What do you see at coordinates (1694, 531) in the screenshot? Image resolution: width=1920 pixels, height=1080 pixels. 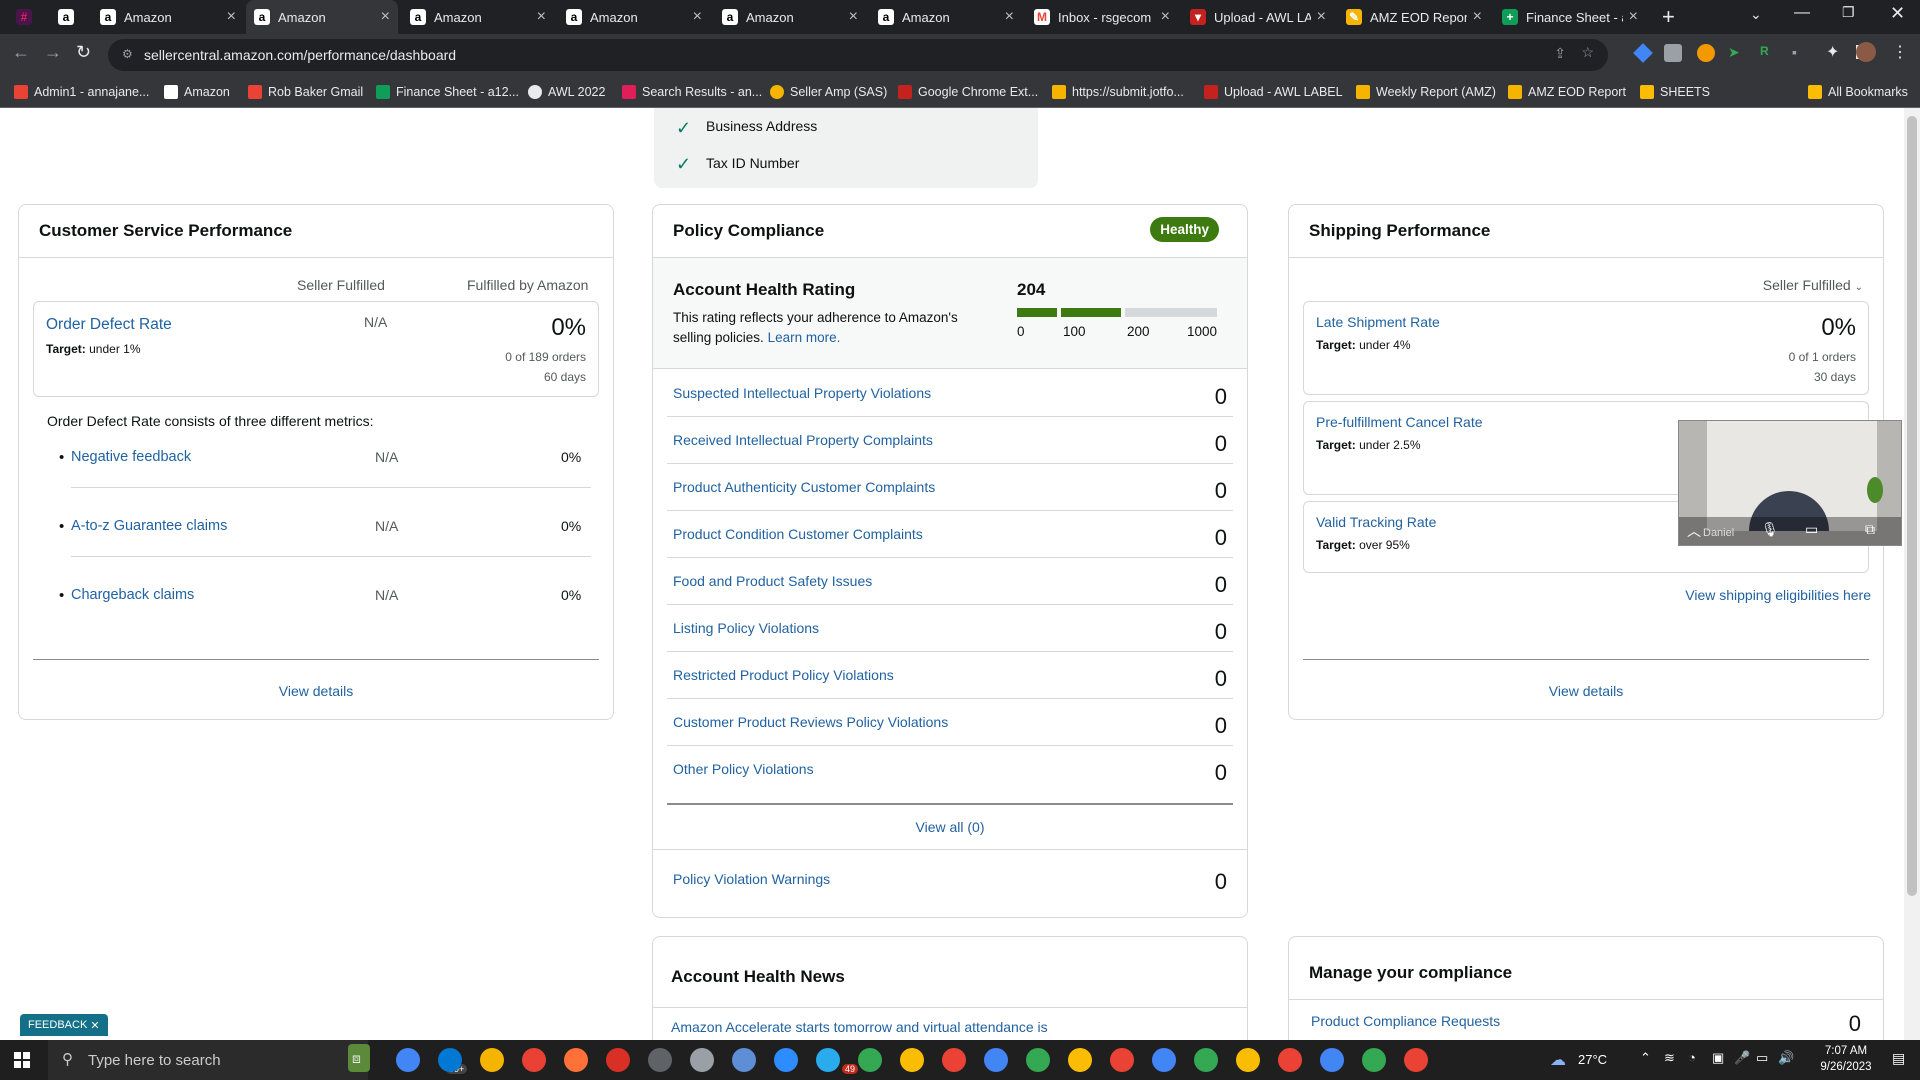 I see `chevron-up-icon: ︿` at bounding box center [1694, 531].